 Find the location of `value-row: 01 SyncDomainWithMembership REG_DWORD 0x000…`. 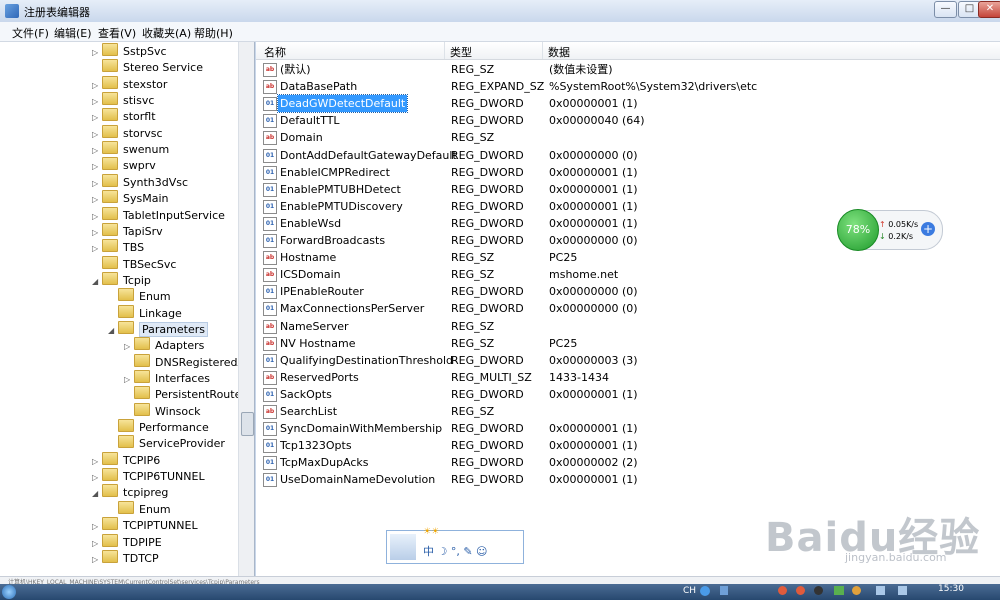

value-row: 01 SyncDomainWithMembership REG_DWORD 0x000… is located at coordinates (628, 428).